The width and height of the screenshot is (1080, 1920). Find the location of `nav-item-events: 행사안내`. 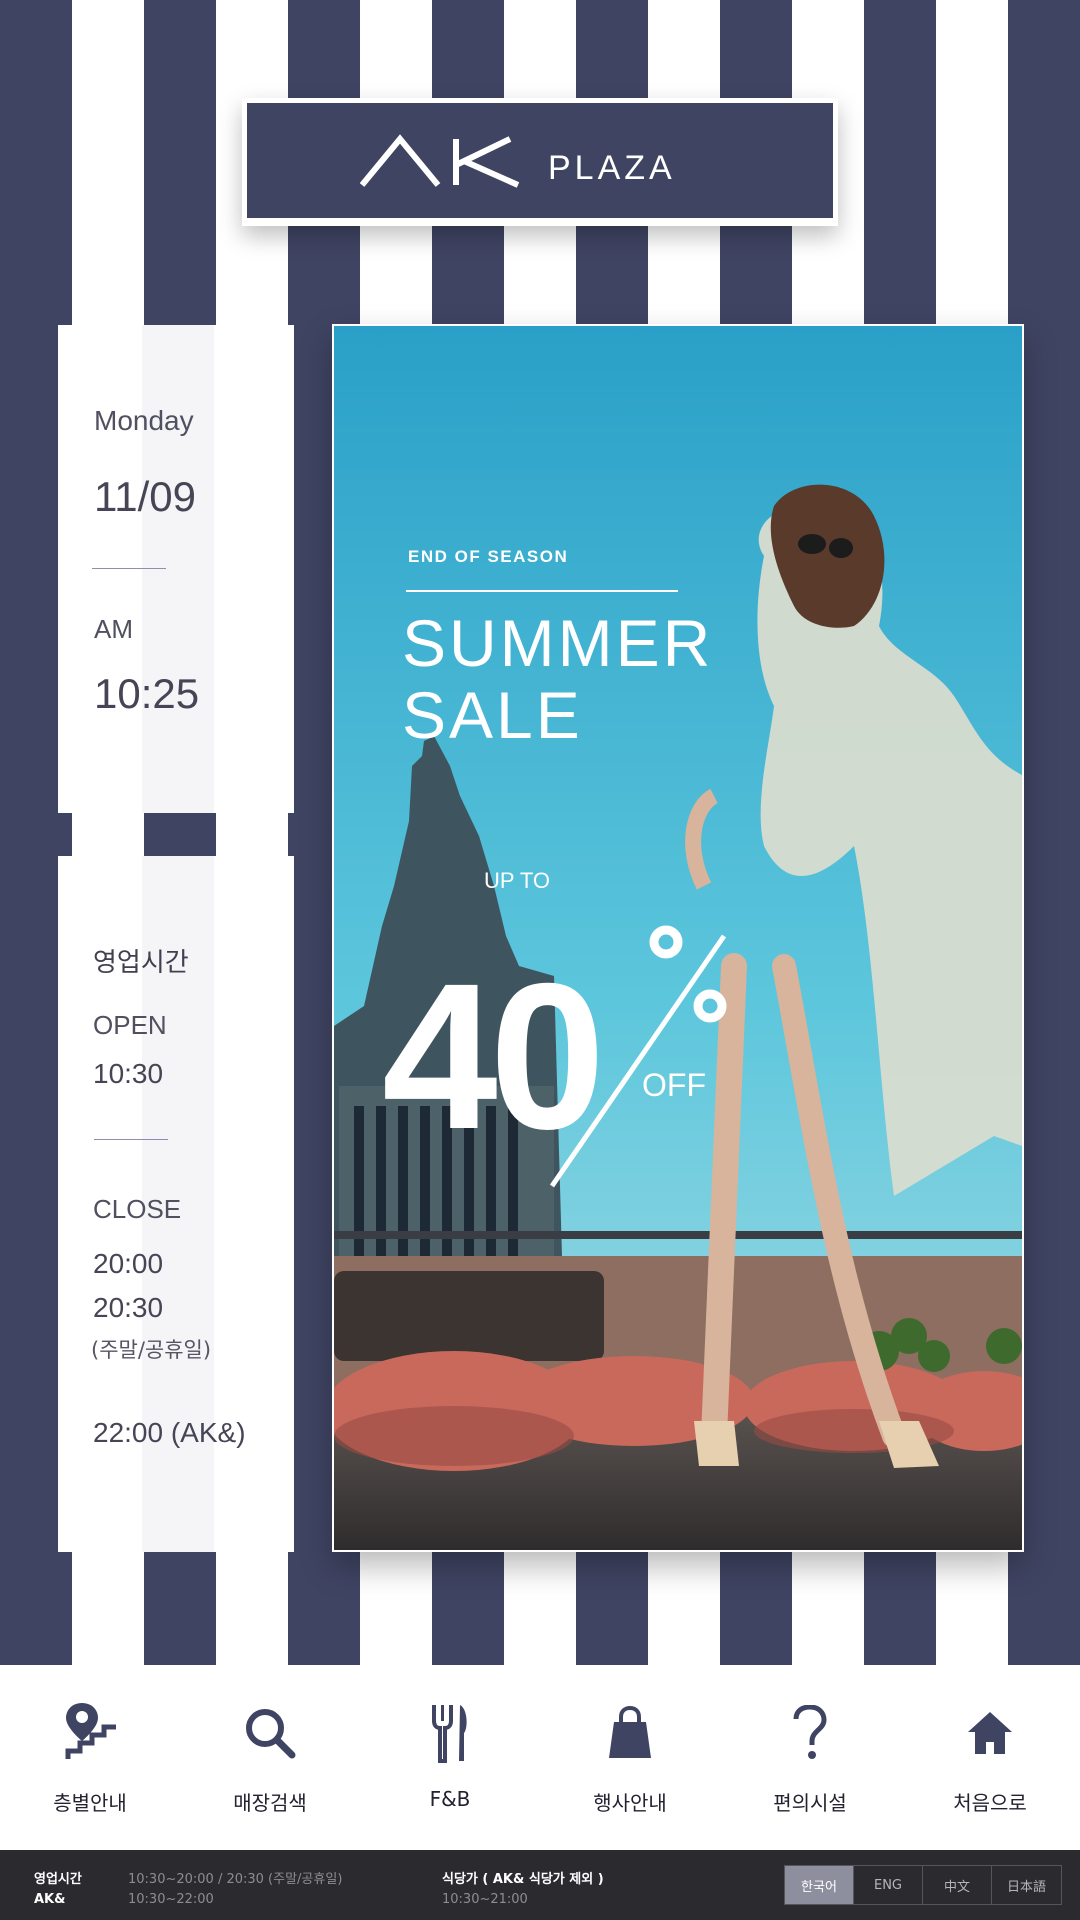

nav-item-events: 행사안내 is located at coordinates (630, 1757).